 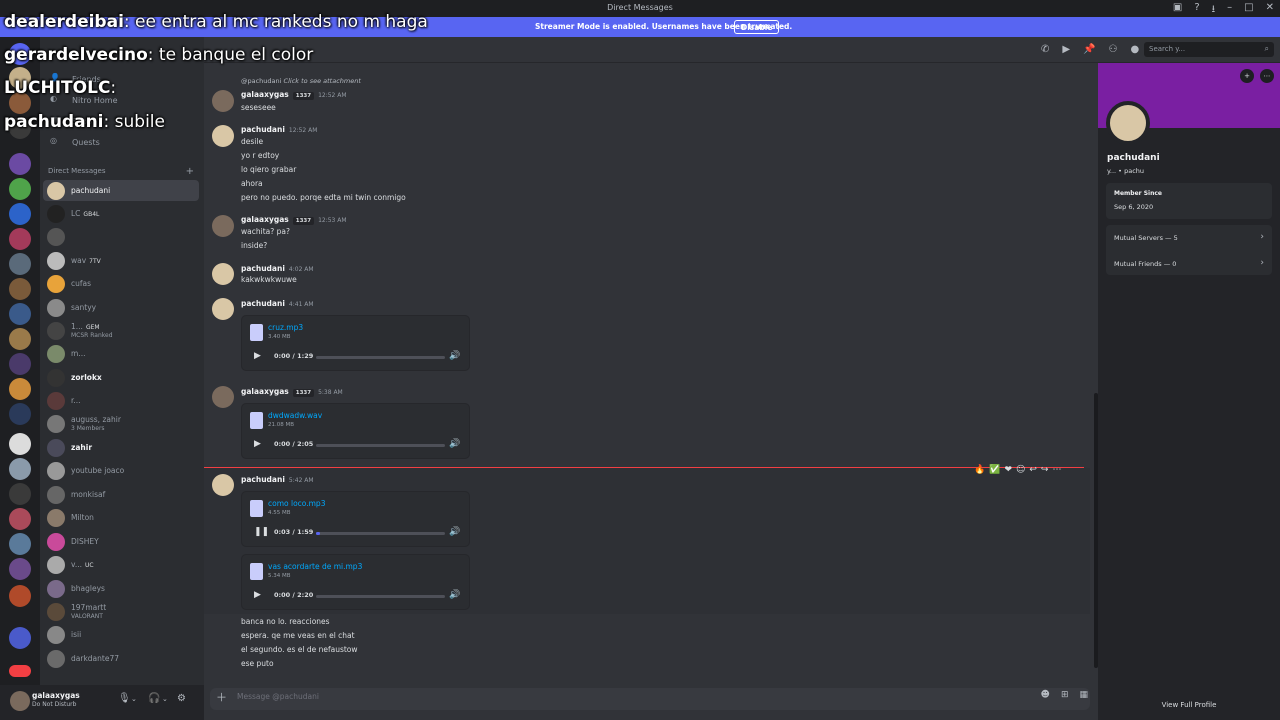 What do you see at coordinates (277, 268) in the screenshot?
I see `message-author: pachudani 4:02 AM` at bounding box center [277, 268].